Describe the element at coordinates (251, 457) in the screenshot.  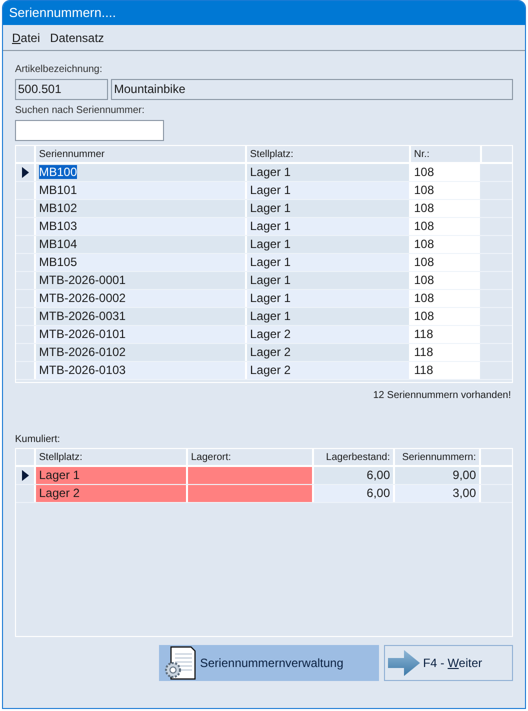
I see `column-header: Lagerort:` at that location.